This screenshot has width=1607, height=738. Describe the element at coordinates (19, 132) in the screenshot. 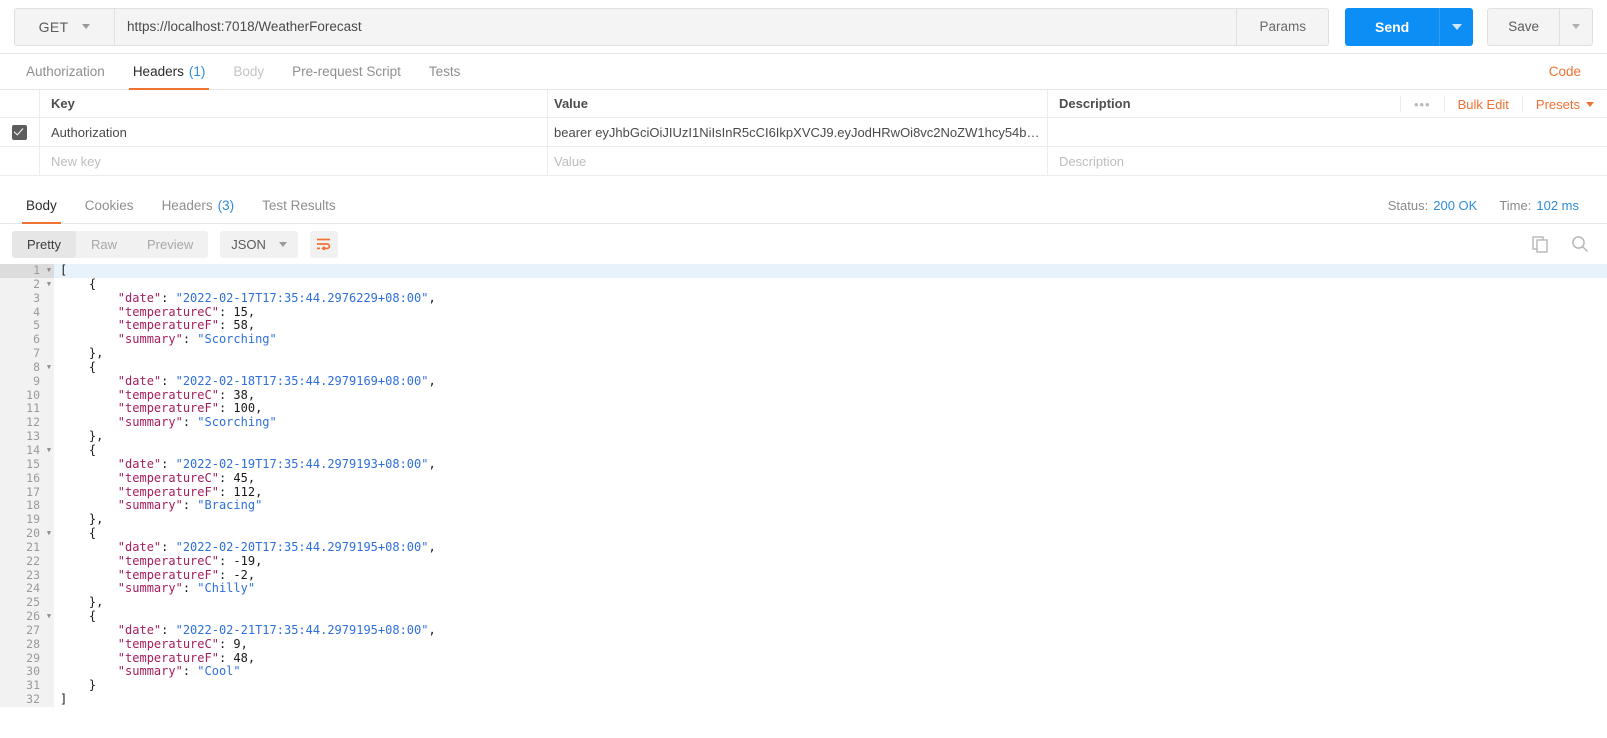

I see `header-enabled-checkbox` at that location.